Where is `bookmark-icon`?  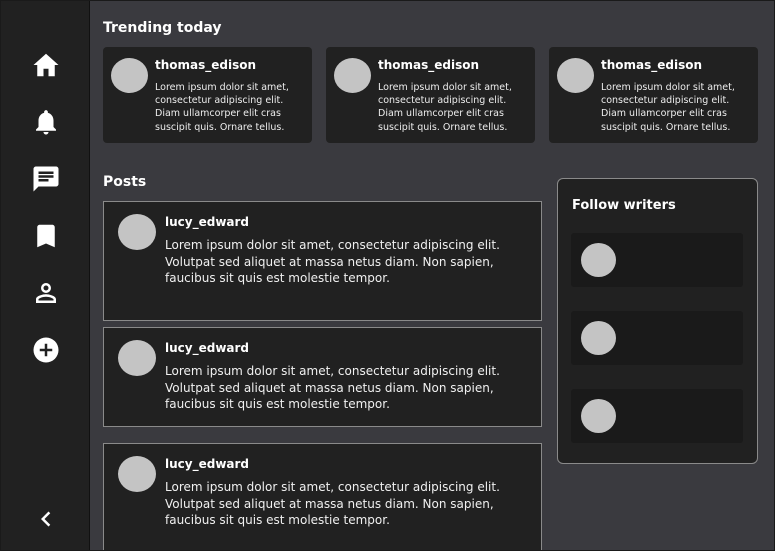
bookmark-icon is located at coordinates (46, 236).